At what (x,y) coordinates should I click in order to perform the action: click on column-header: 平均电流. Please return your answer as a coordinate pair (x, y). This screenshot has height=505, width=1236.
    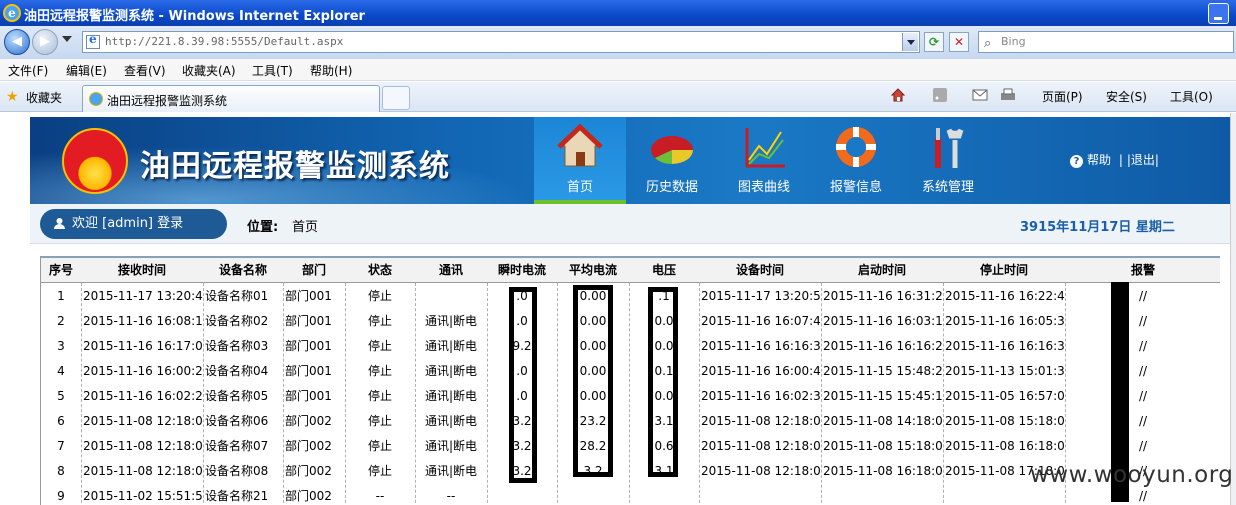
    Looking at the image, I should click on (592, 270).